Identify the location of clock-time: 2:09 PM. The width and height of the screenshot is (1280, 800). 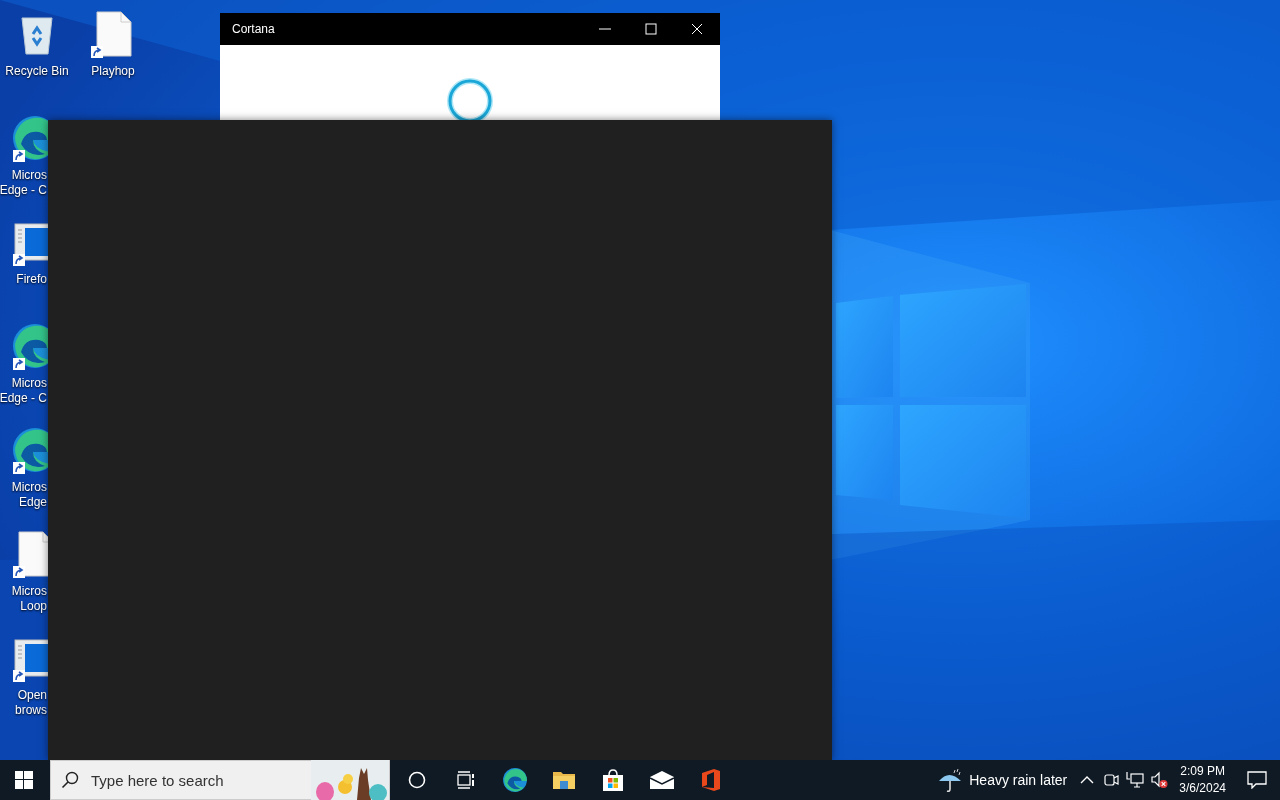
(1202, 771).